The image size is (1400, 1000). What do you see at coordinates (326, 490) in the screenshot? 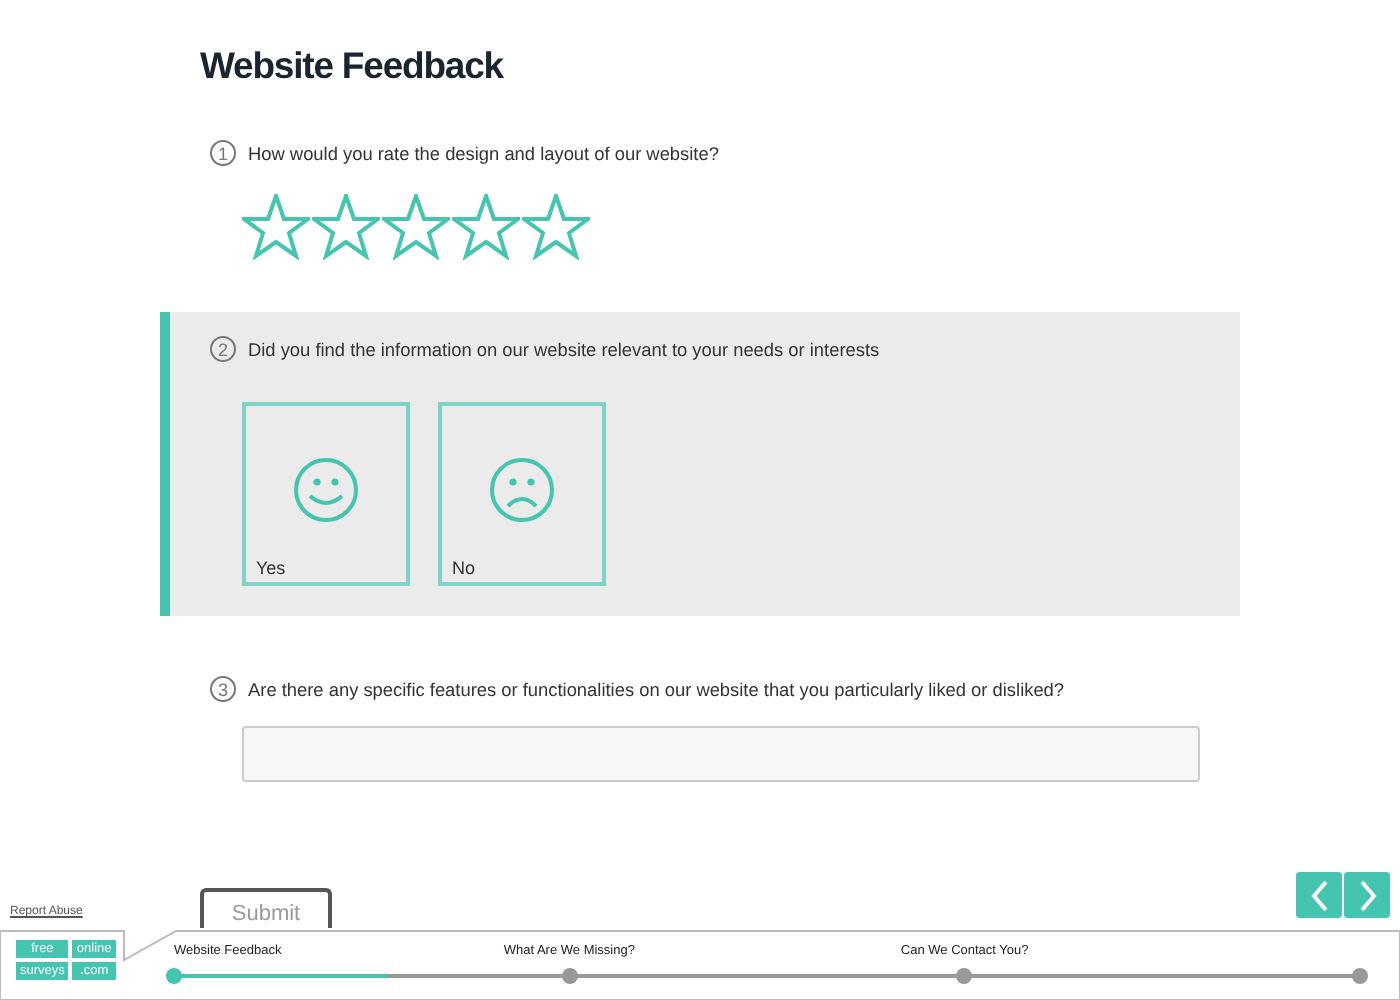
I see `smiley-face-icon` at bounding box center [326, 490].